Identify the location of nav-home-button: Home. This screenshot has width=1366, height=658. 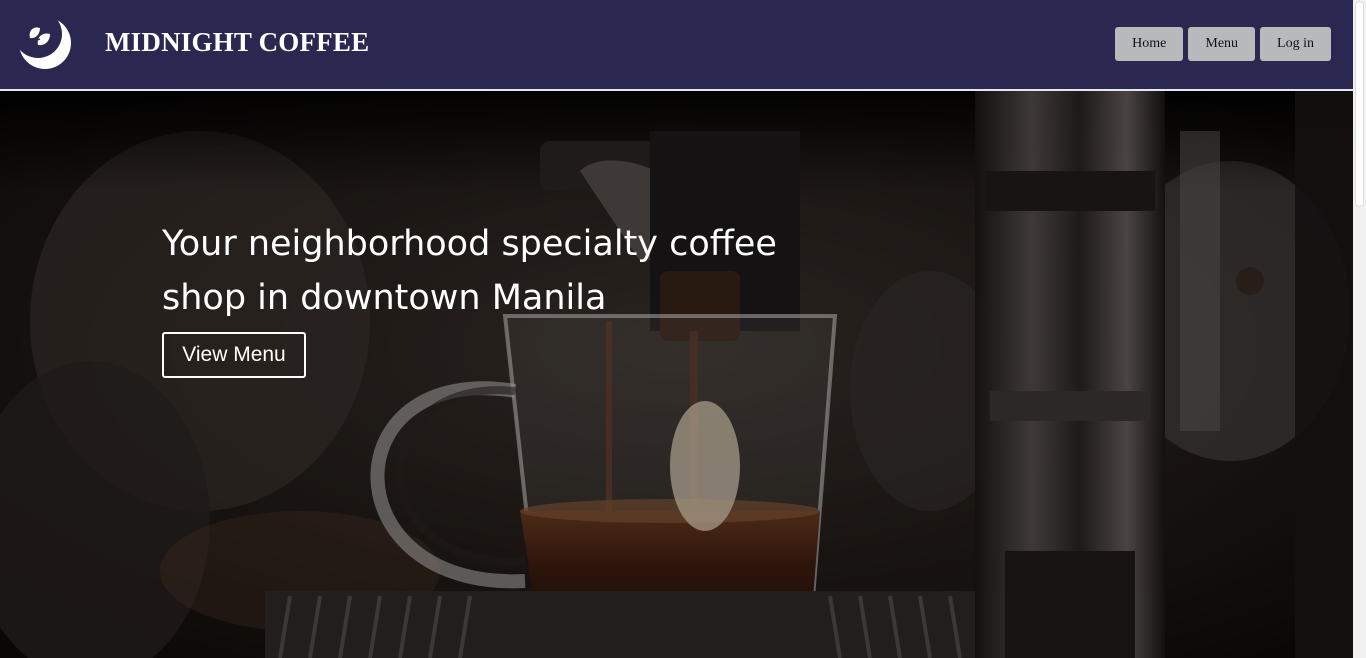
(1149, 44).